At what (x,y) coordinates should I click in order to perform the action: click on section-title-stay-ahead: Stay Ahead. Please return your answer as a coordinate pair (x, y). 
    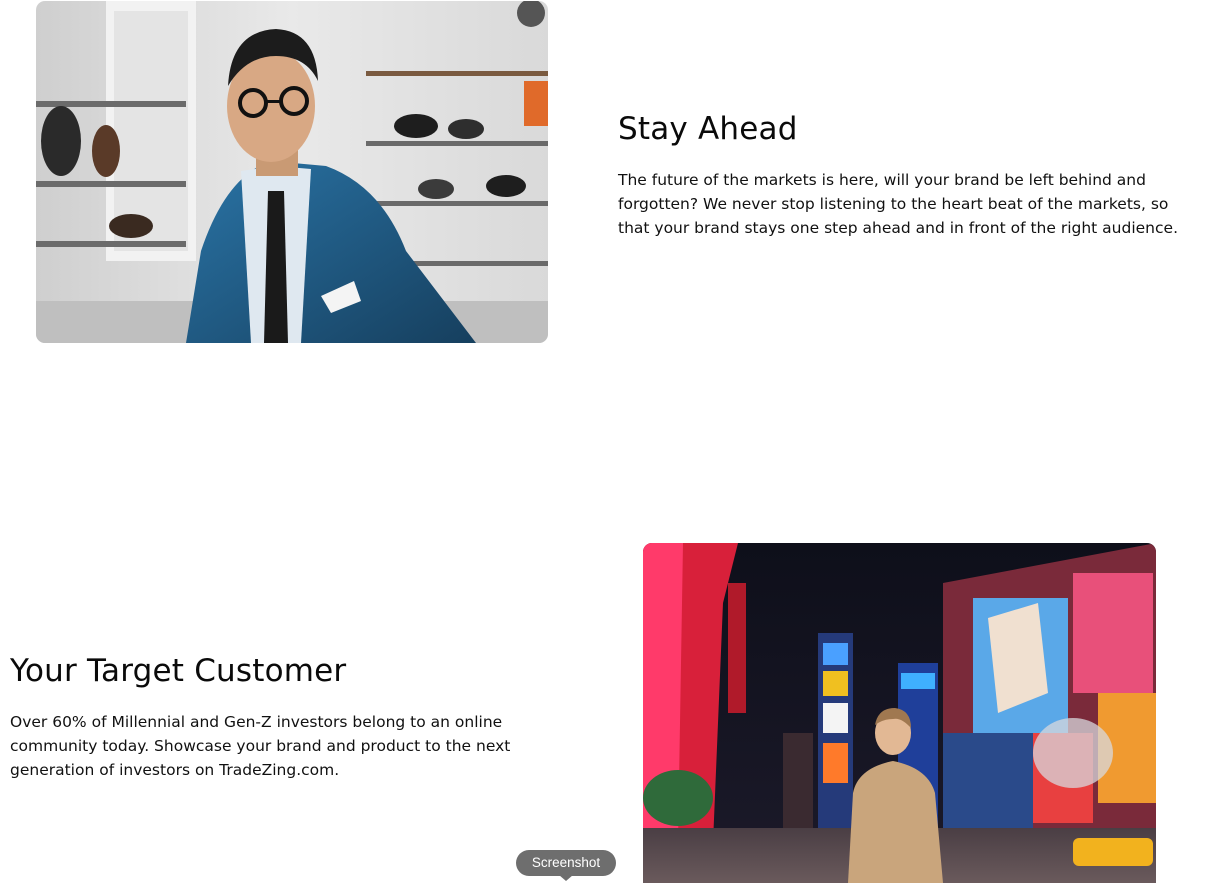
    Looking at the image, I should click on (708, 129).